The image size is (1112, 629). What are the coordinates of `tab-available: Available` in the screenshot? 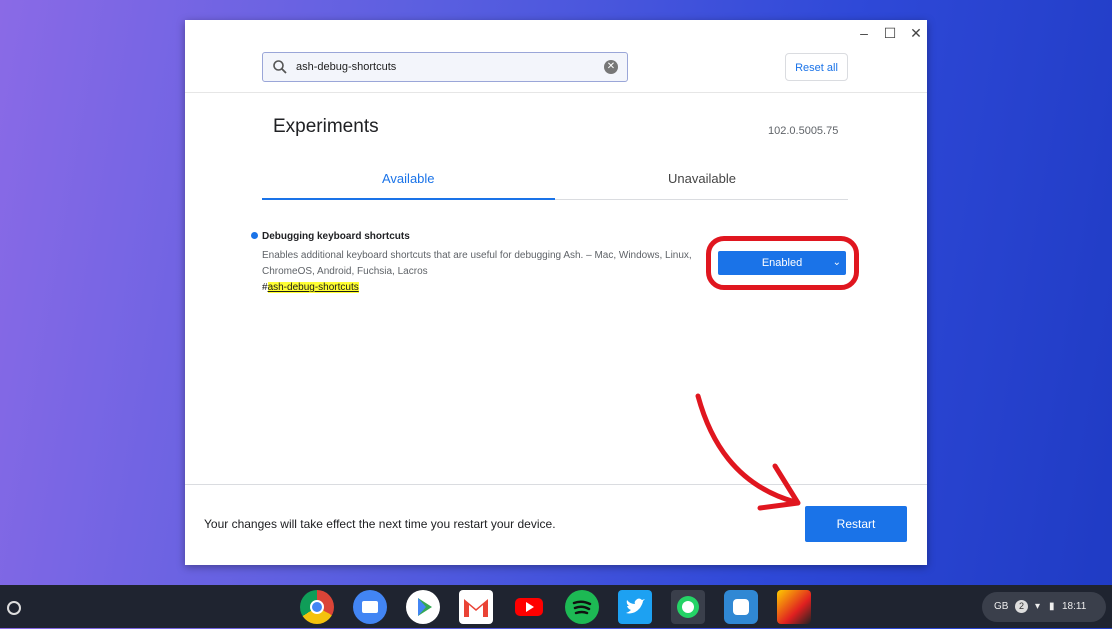 It's located at (408, 178).